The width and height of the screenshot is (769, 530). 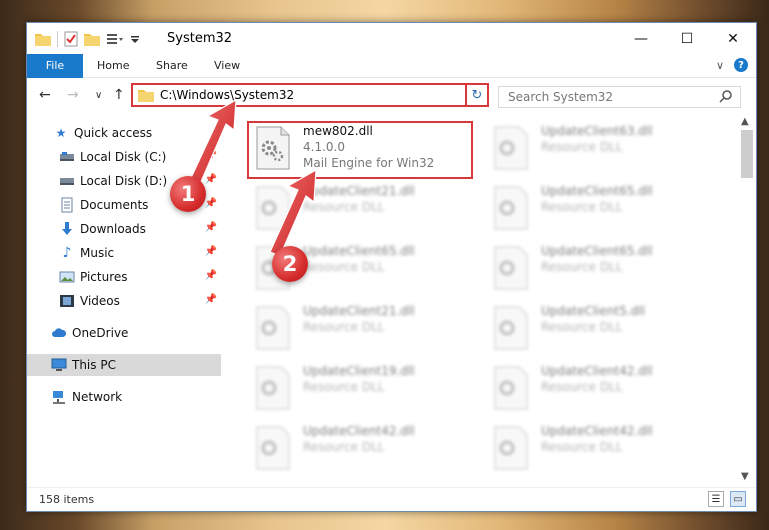 I want to click on step-badge-1: 1, so click(x=188, y=194).